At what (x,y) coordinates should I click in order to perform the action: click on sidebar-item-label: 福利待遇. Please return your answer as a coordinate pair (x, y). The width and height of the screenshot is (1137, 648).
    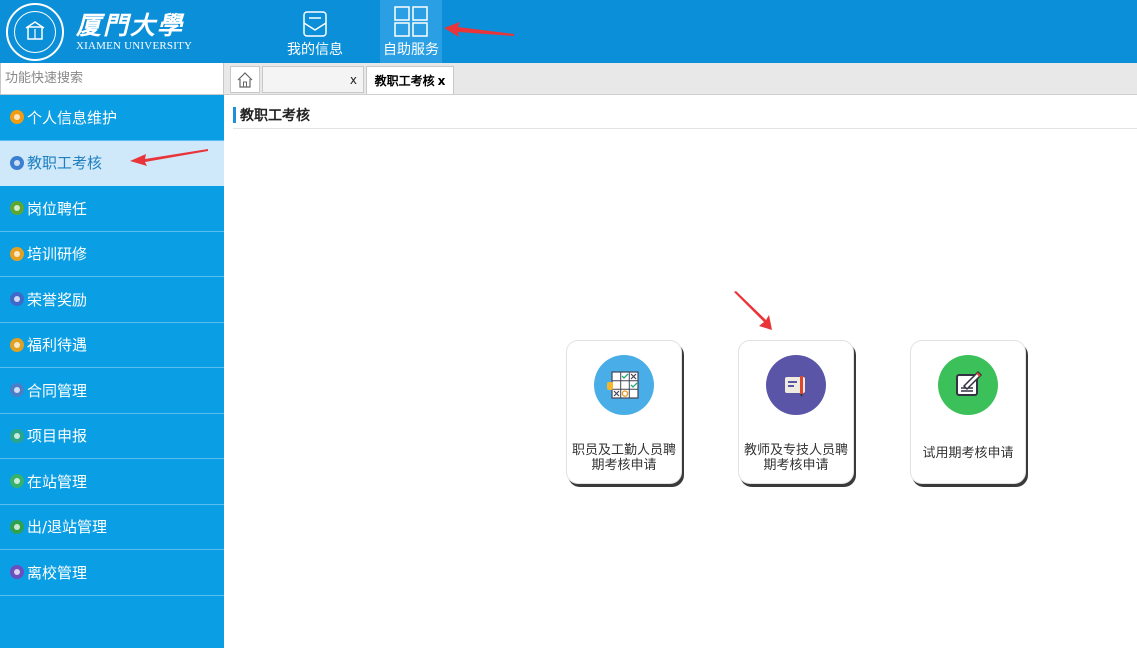
    Looking at the image, I should click on (57, 345).